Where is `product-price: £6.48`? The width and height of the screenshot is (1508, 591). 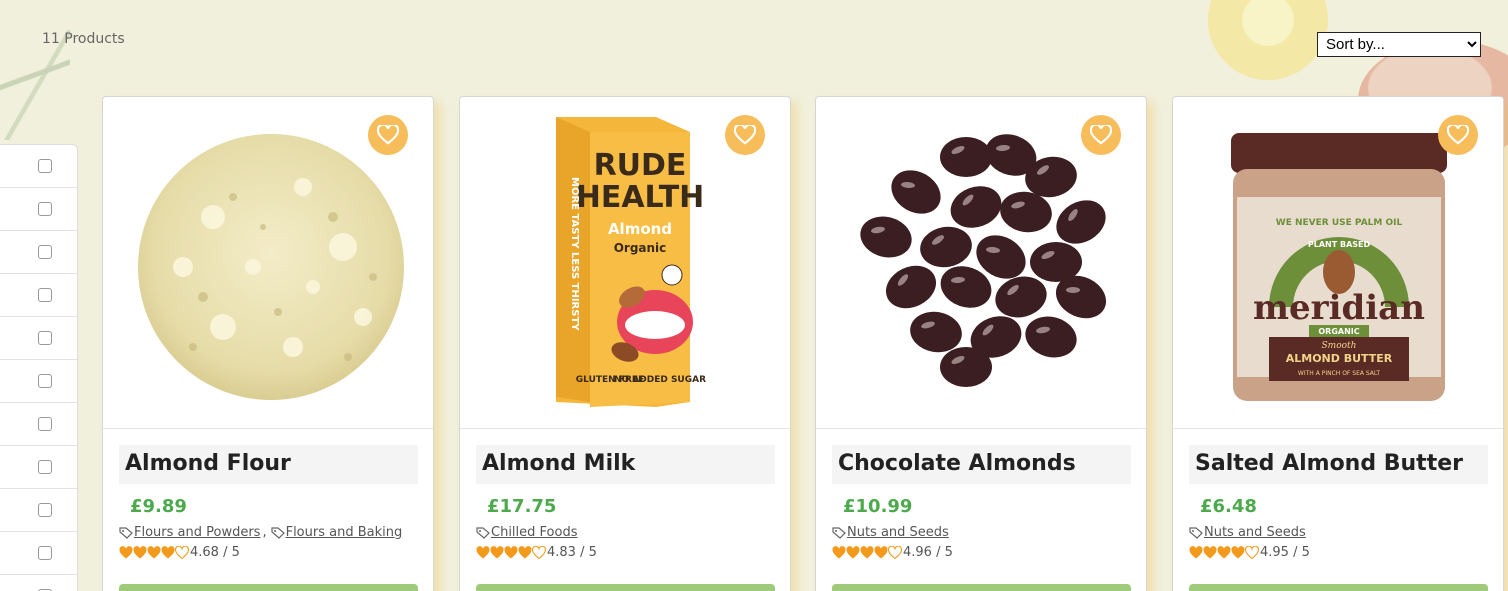 product-price: £6.48 is located at coordinates (1228, 506).